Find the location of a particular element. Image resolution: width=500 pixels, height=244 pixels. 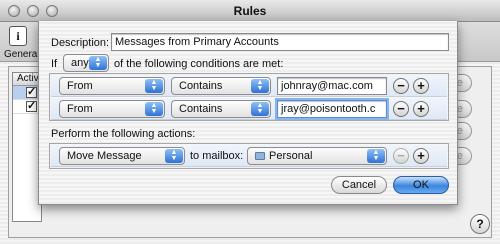

condition-value-field: jray@poisontooth.c is located at coordinates (332, 109).